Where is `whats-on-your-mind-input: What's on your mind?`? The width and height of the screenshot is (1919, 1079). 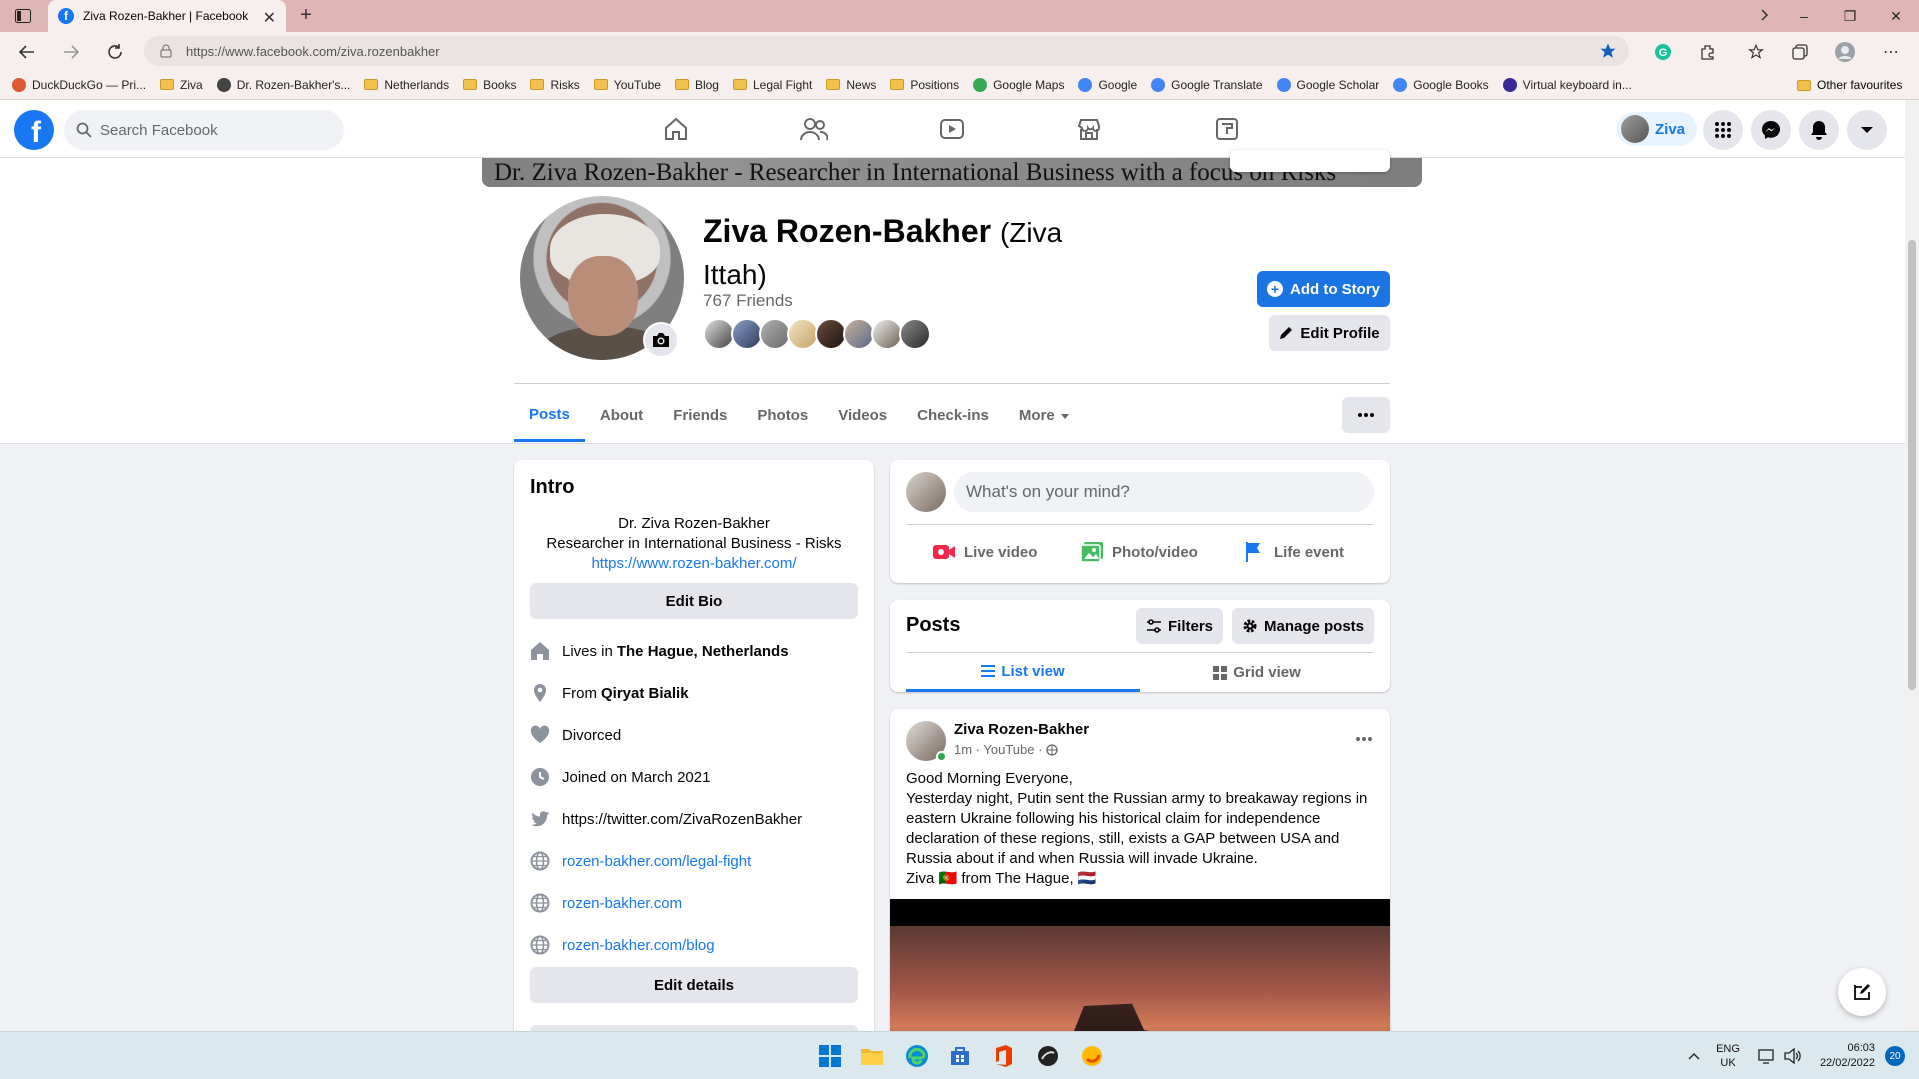
whats-on-your-mind-input: What's on your mind? is located at coordinates (1164, 492).